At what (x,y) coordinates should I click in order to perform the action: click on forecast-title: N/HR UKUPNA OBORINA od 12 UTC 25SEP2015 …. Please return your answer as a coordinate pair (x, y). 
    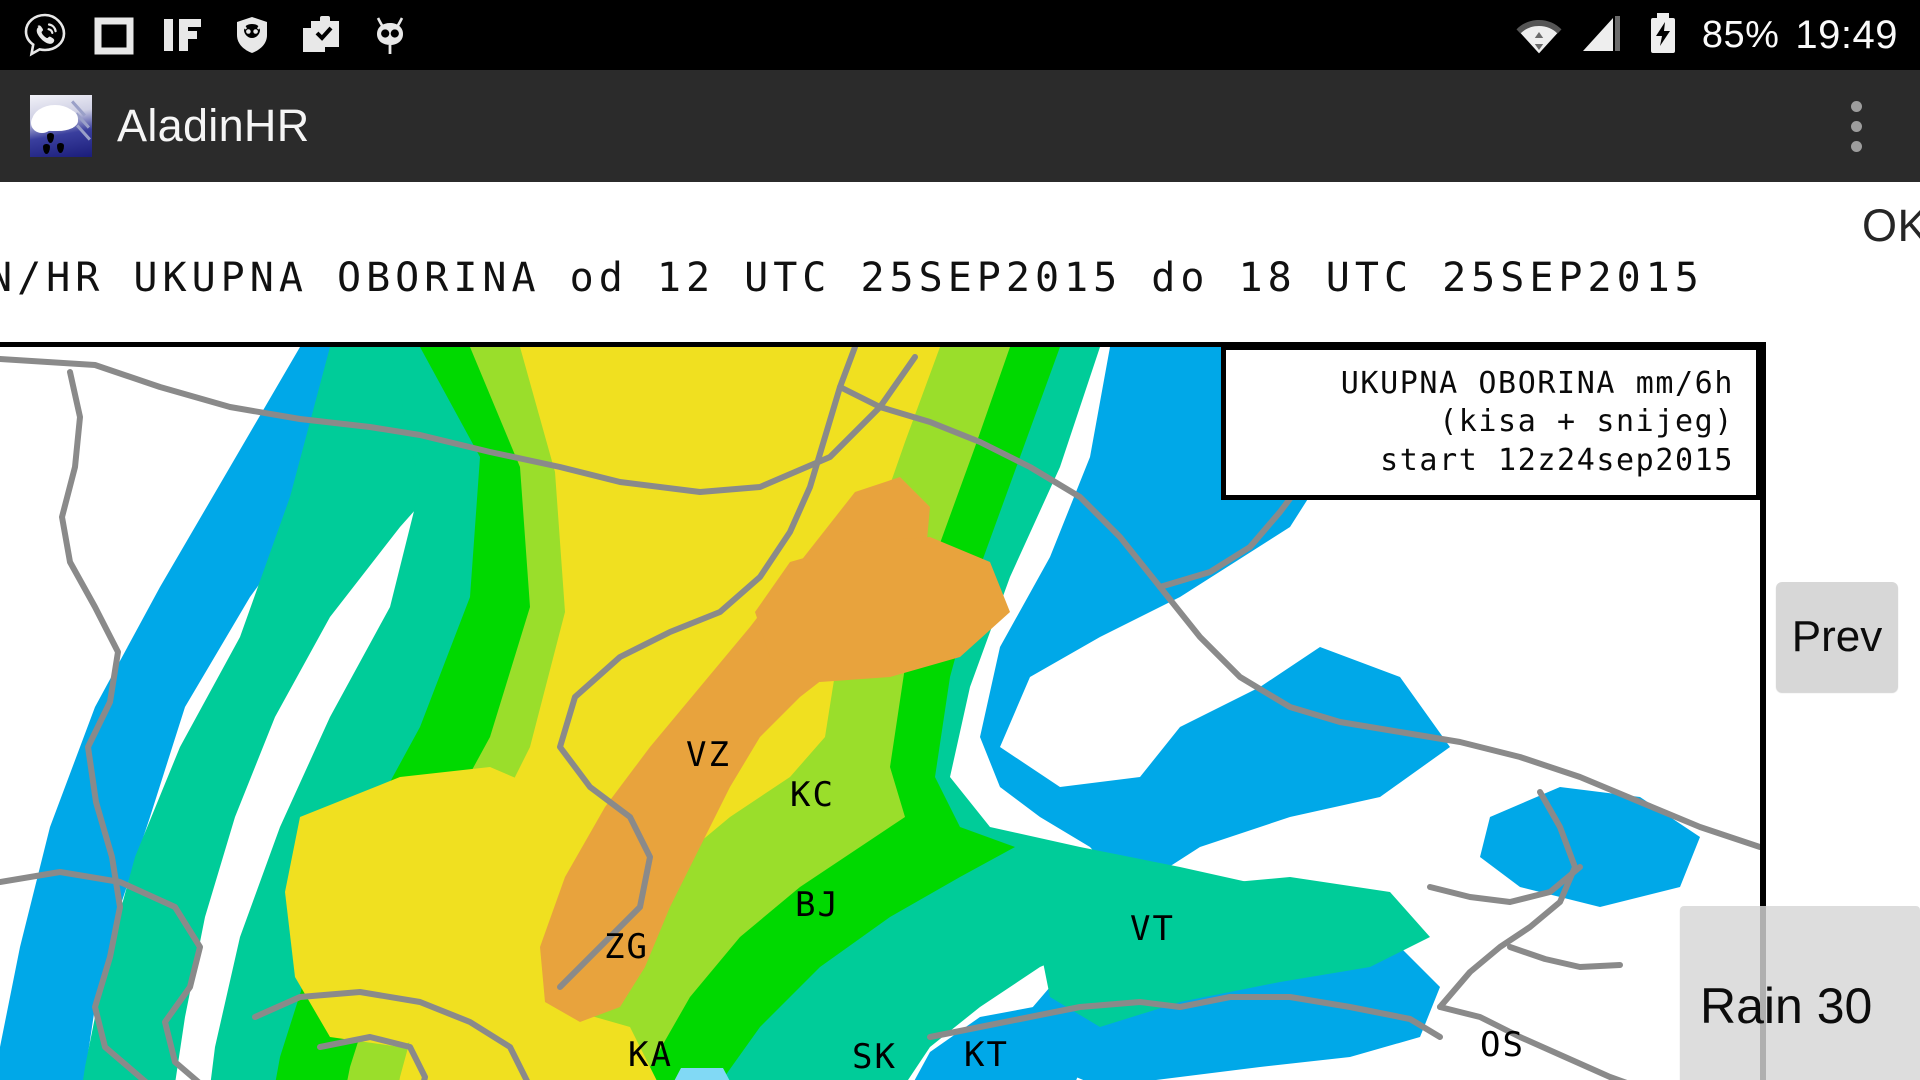
    Looking at the image, I should click on (852, 278).